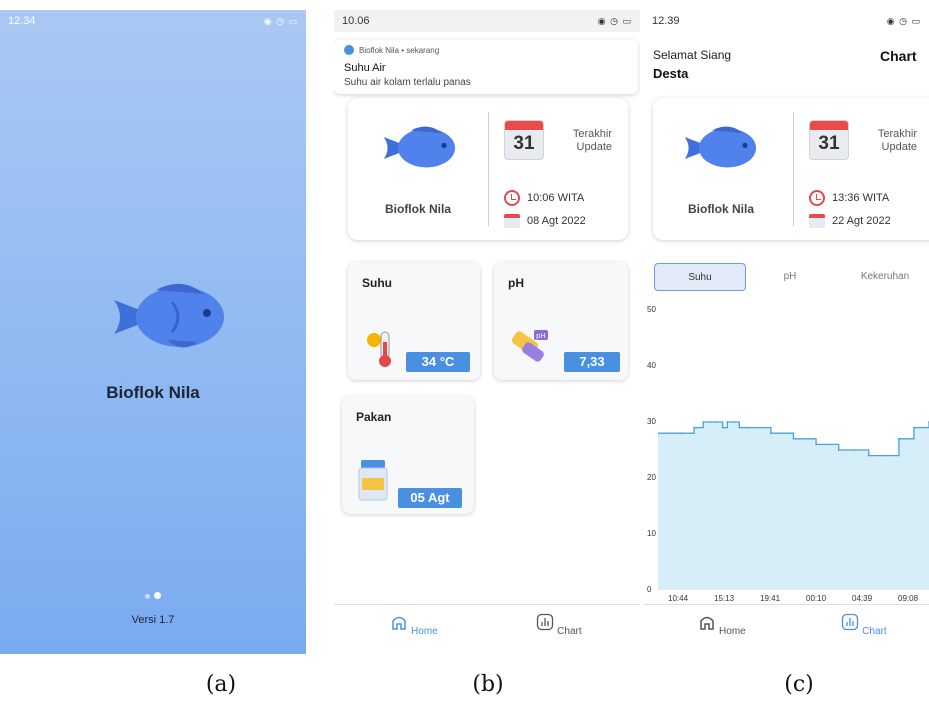 This screenshot has height=714, width=929. What do you see at coordinates (377, 283) in the screenshot?
I see `suhu-title: Suhu` at bounding box center [377, 283].